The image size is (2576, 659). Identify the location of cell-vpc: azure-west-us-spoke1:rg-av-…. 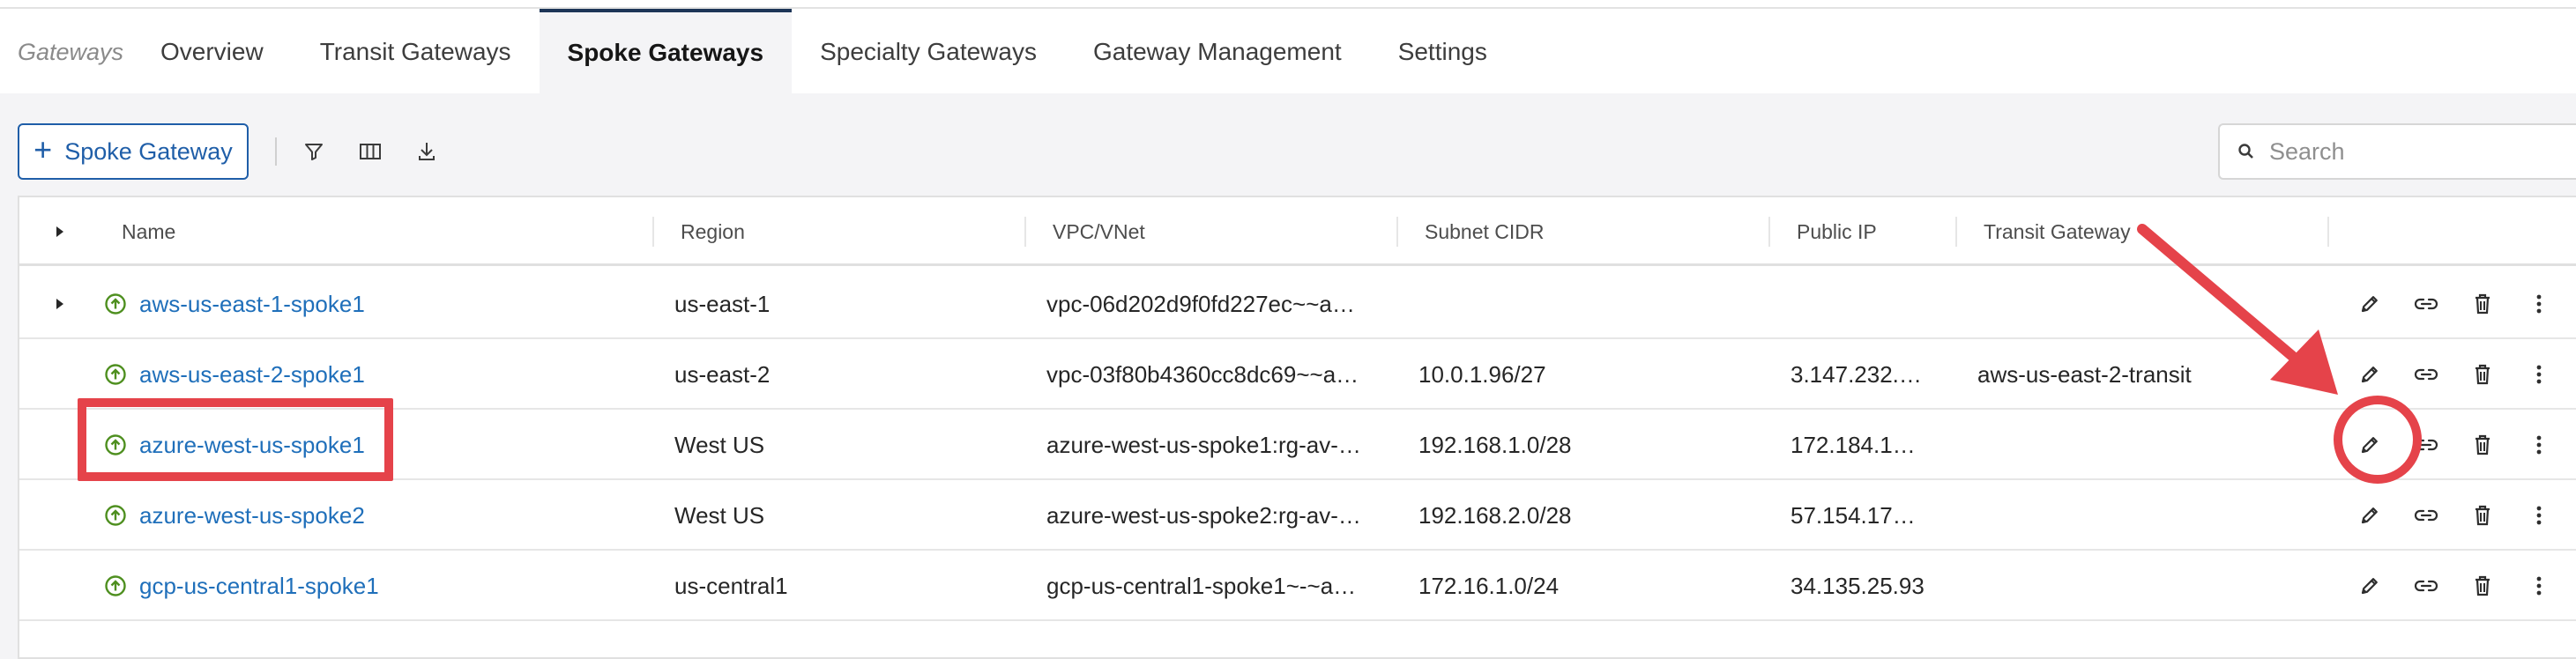
(1203, 444).